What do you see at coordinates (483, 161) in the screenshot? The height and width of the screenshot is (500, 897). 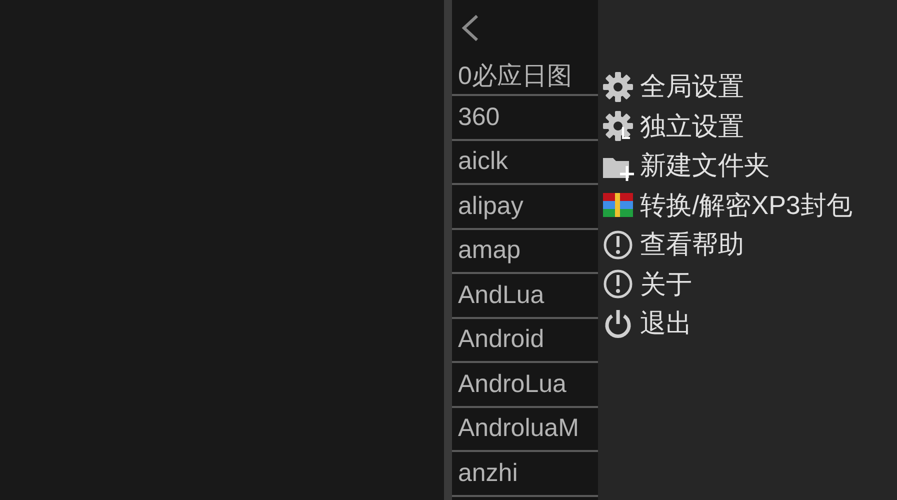 I see `folder-name: aiclk` at bounding box center [483, 161].